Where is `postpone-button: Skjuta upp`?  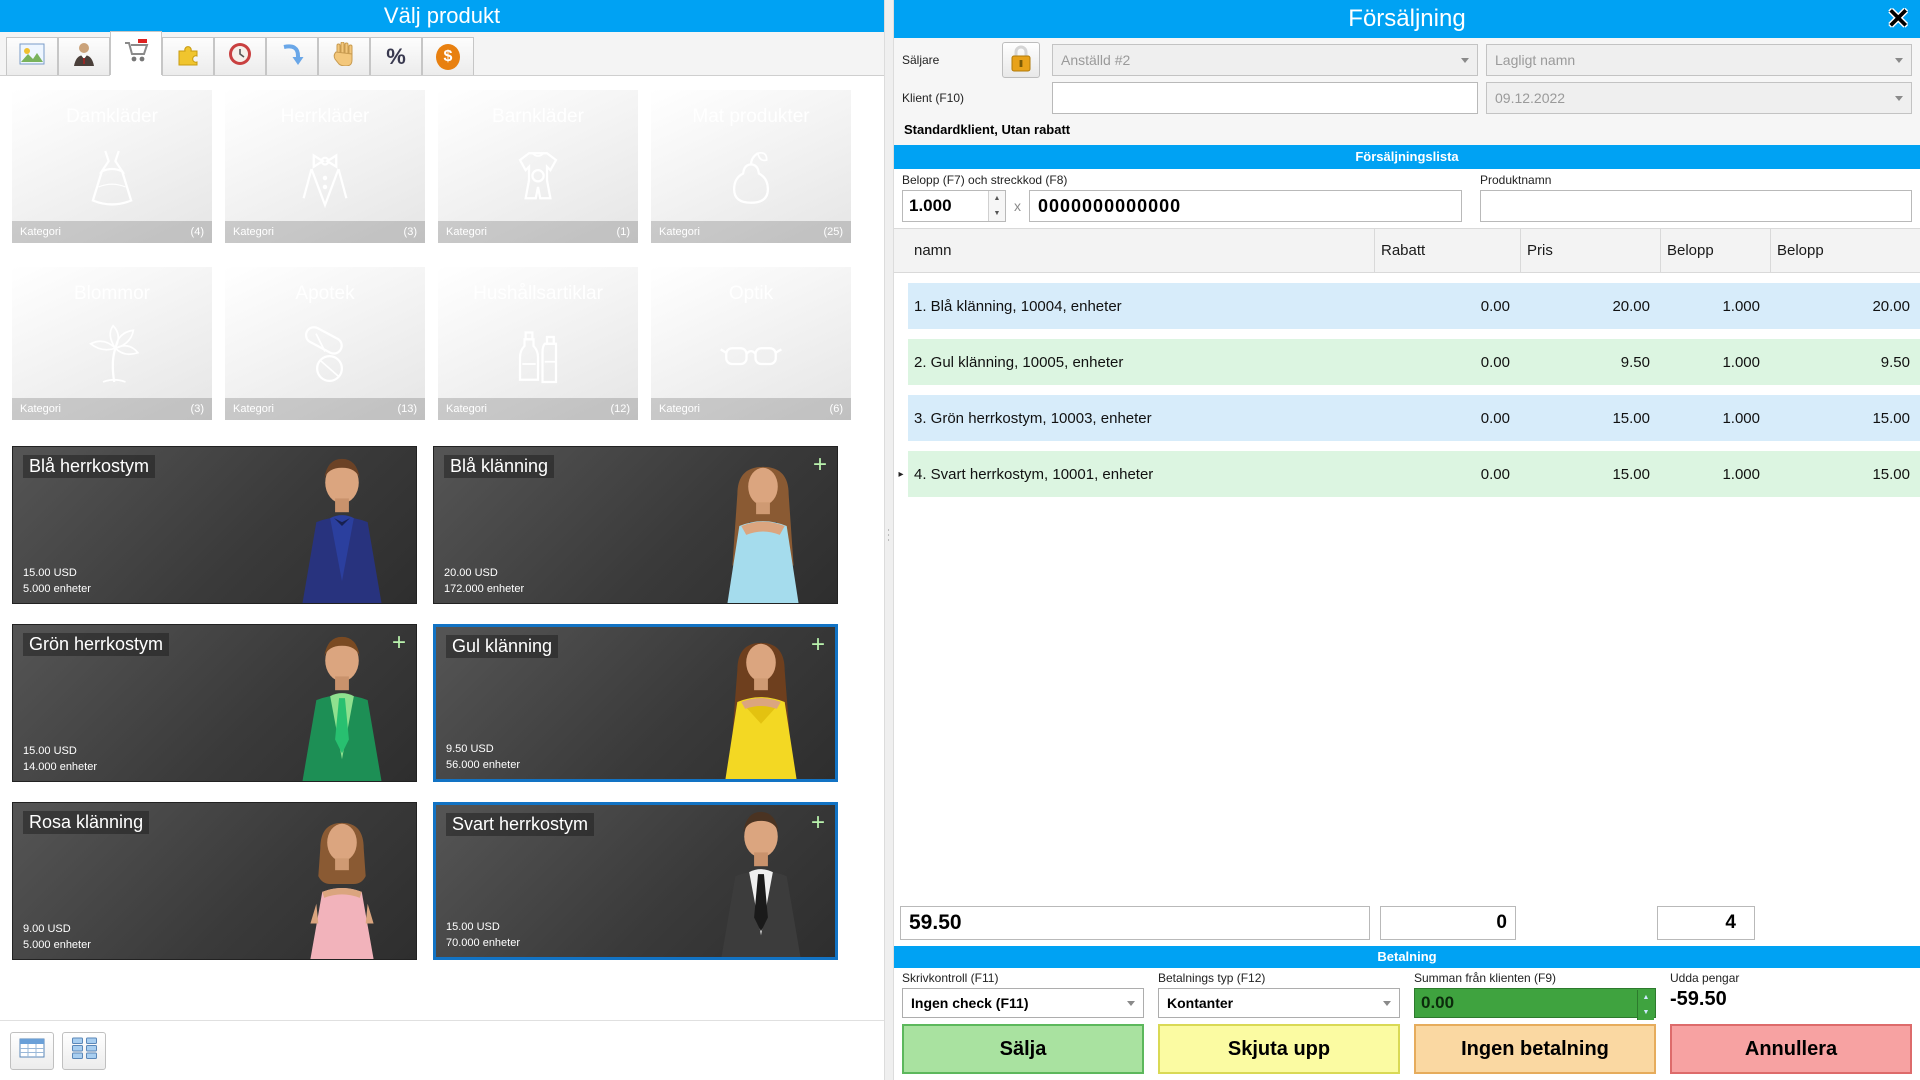 postpone-button: Skjuta upp is located at coordinates (1279, 1049).